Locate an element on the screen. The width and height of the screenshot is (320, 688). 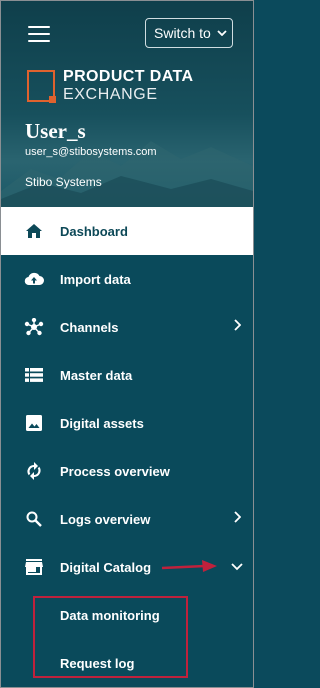
switch-to-button: Switch to is located at coordinates (189, 33).